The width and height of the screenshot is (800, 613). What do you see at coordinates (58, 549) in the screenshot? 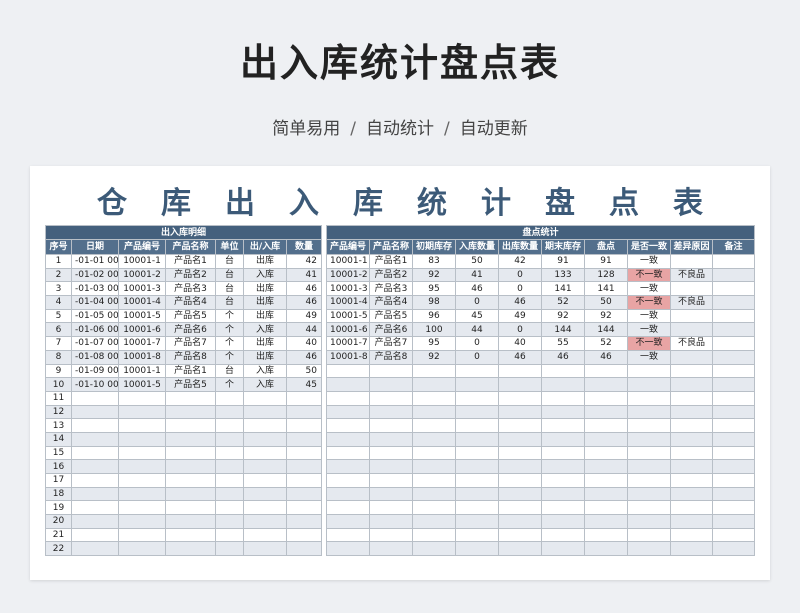
I see `table-cell: 22` at bounding box center [58, 549].